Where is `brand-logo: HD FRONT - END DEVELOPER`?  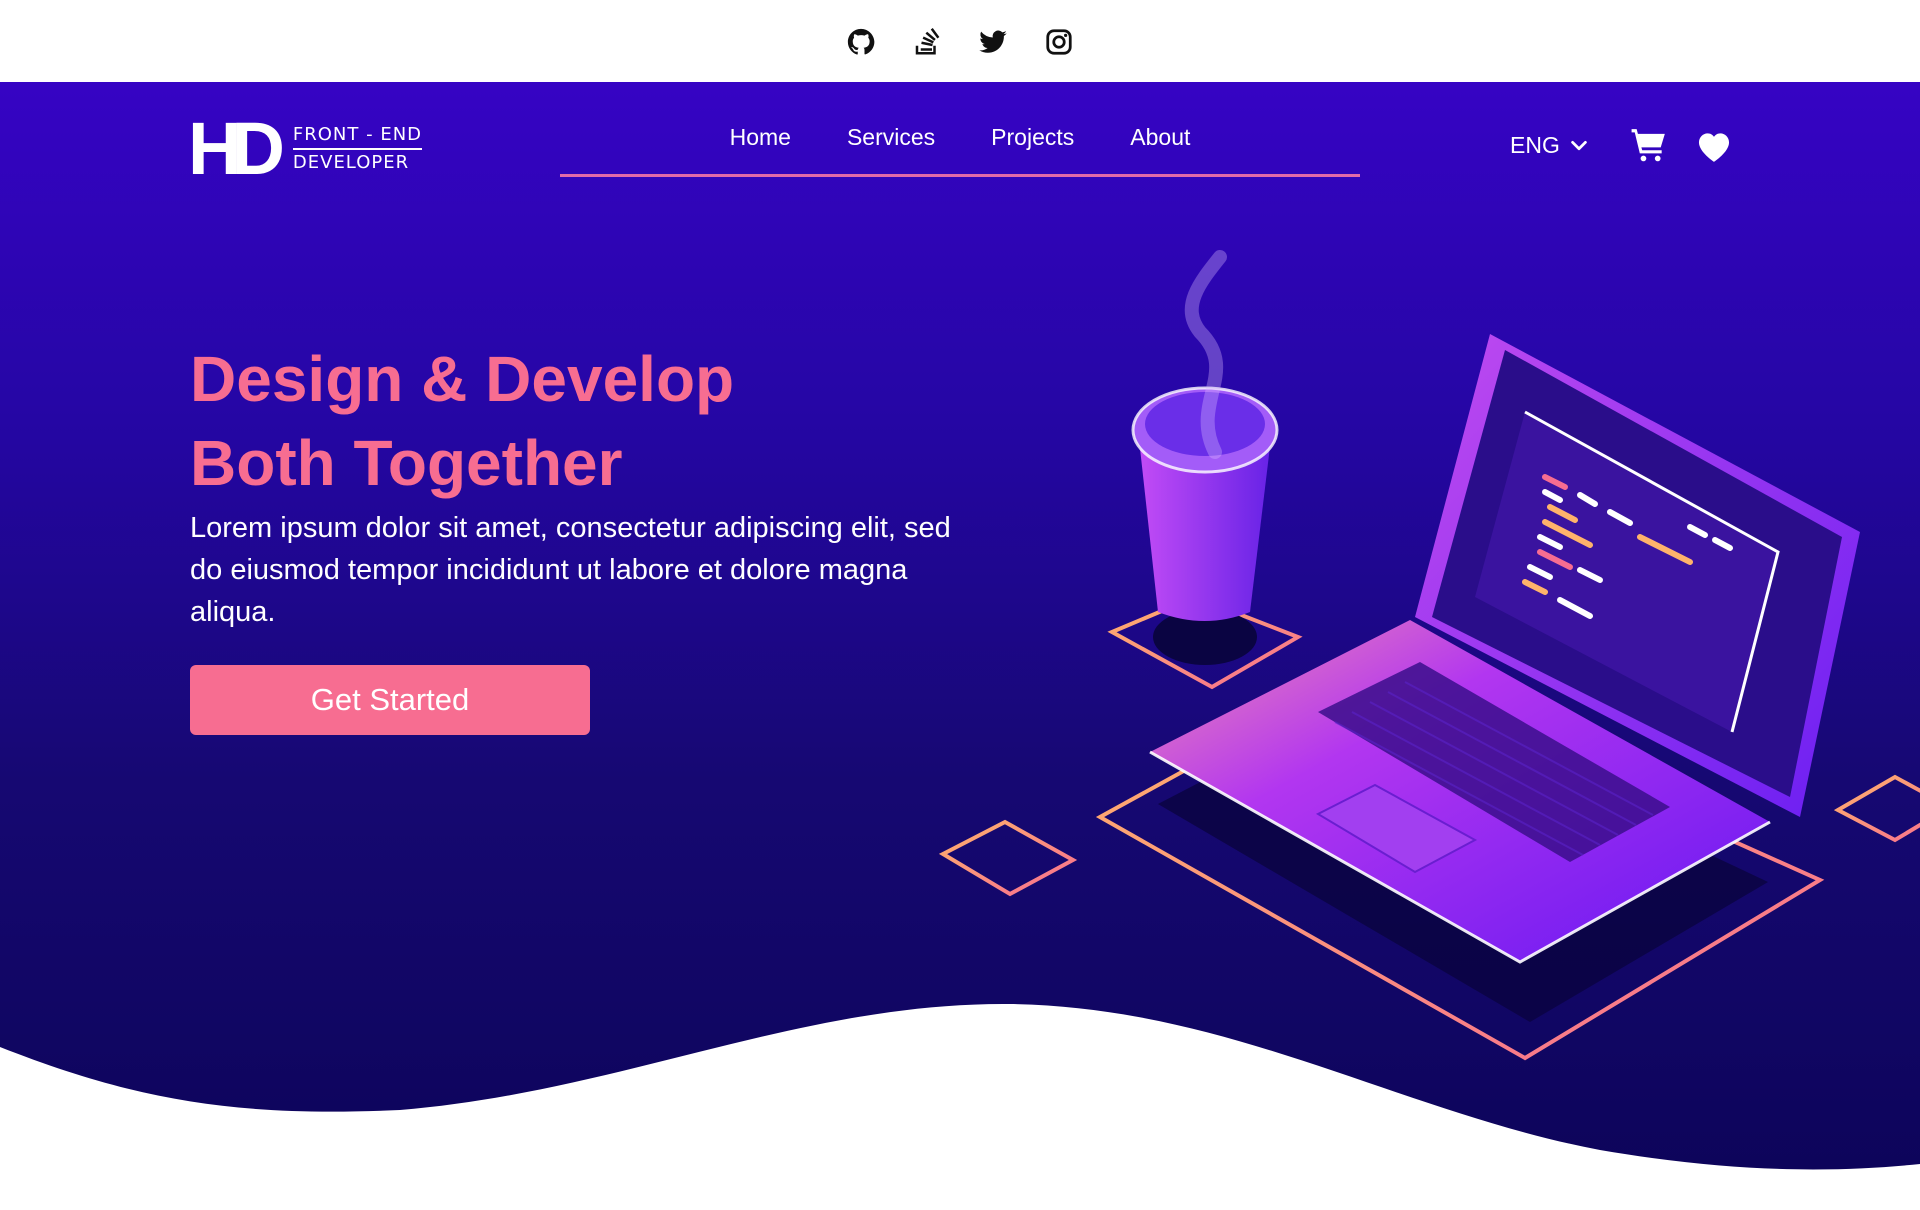 brand-logo: HD FRONT - END DEVELOPER is located at coordinates (305, 148).